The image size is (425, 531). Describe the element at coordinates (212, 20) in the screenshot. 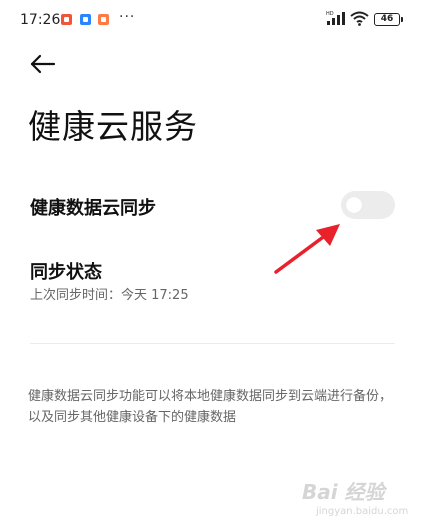

I see `status-bar: 17:26 ··· HD 46` at that location.